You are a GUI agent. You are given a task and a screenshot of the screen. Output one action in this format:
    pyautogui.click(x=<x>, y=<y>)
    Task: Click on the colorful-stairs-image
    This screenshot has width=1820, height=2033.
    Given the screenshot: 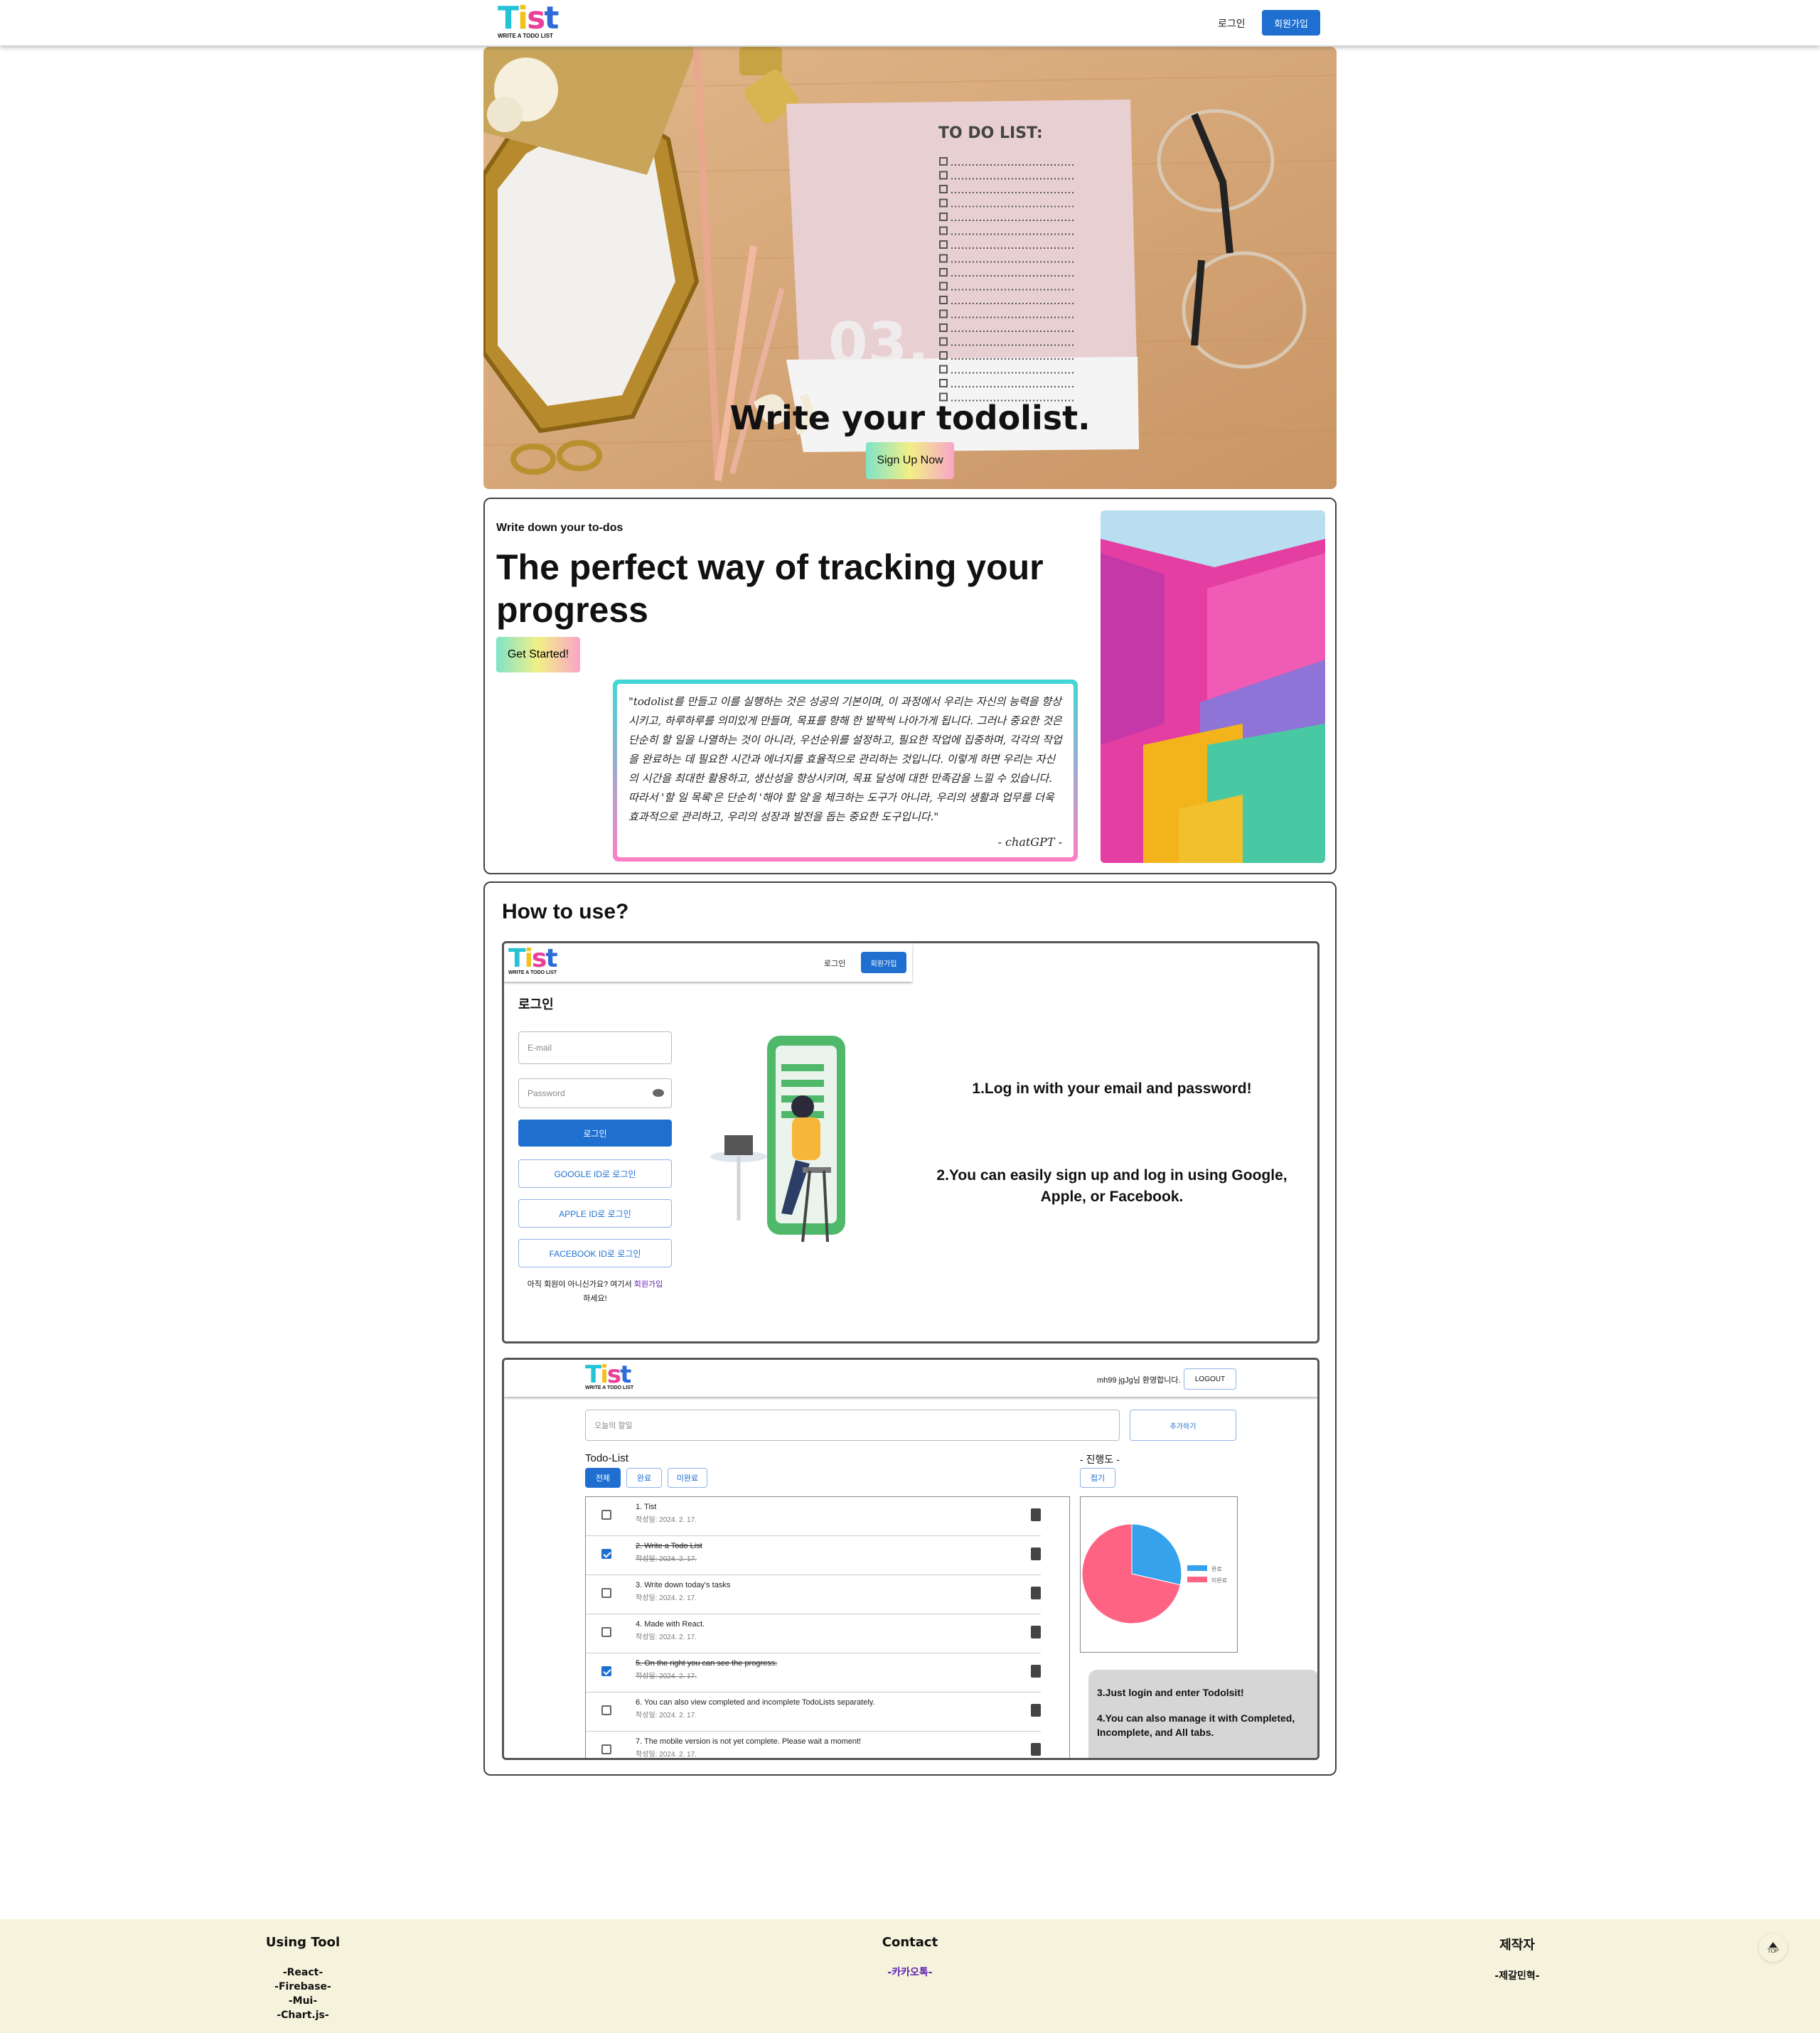 What is the action you would take?
    pyautogui.click(x=1213, y=686)
    